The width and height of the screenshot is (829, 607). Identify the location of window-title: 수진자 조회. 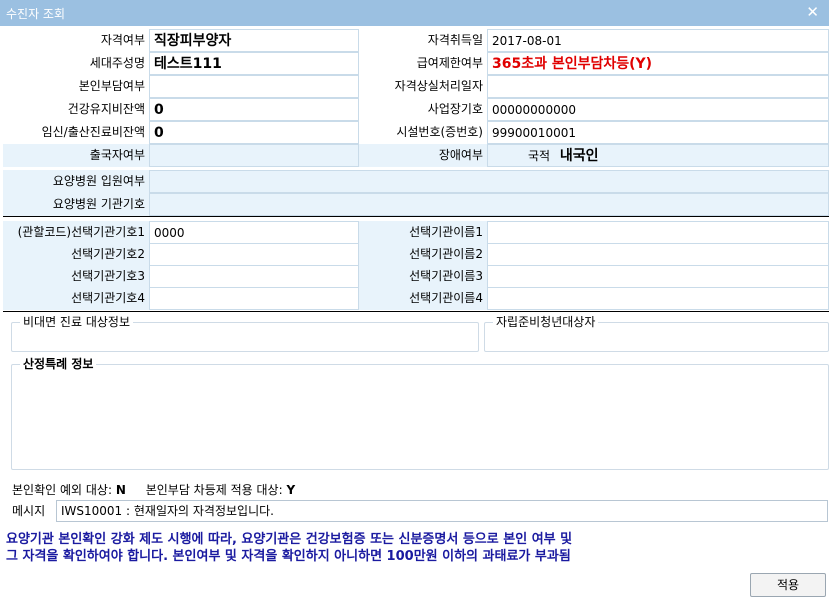
(36, 14).